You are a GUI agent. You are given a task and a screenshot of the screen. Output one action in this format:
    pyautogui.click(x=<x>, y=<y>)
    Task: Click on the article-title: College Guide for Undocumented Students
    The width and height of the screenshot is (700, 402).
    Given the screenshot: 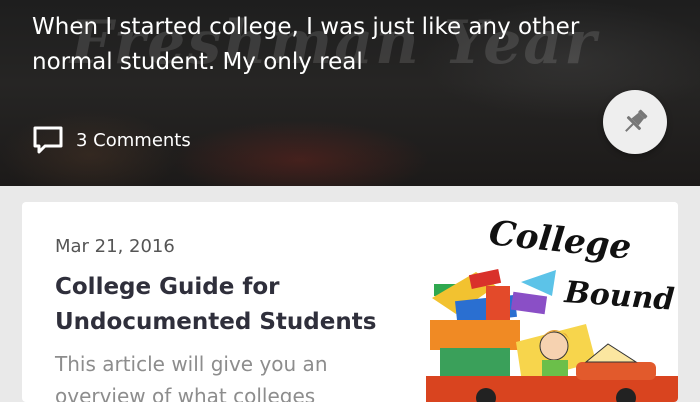 What is the action you would take?
    pyautogui.click(x=235, y=305)
    